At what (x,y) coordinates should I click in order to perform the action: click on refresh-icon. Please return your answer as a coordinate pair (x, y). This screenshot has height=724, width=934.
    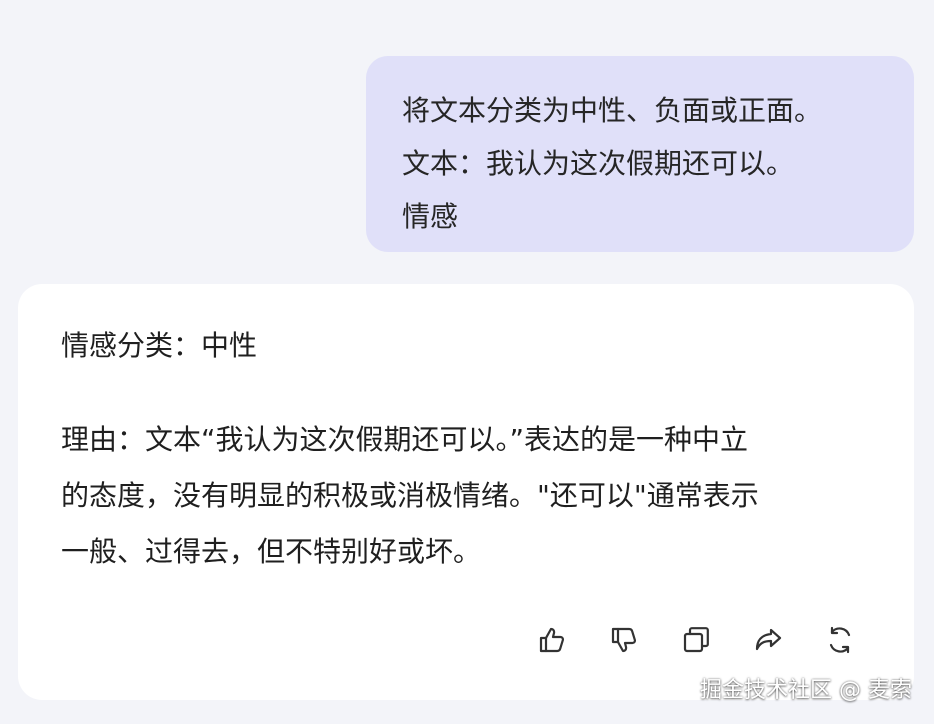
    Looking at the image, I should click on (840, 640).